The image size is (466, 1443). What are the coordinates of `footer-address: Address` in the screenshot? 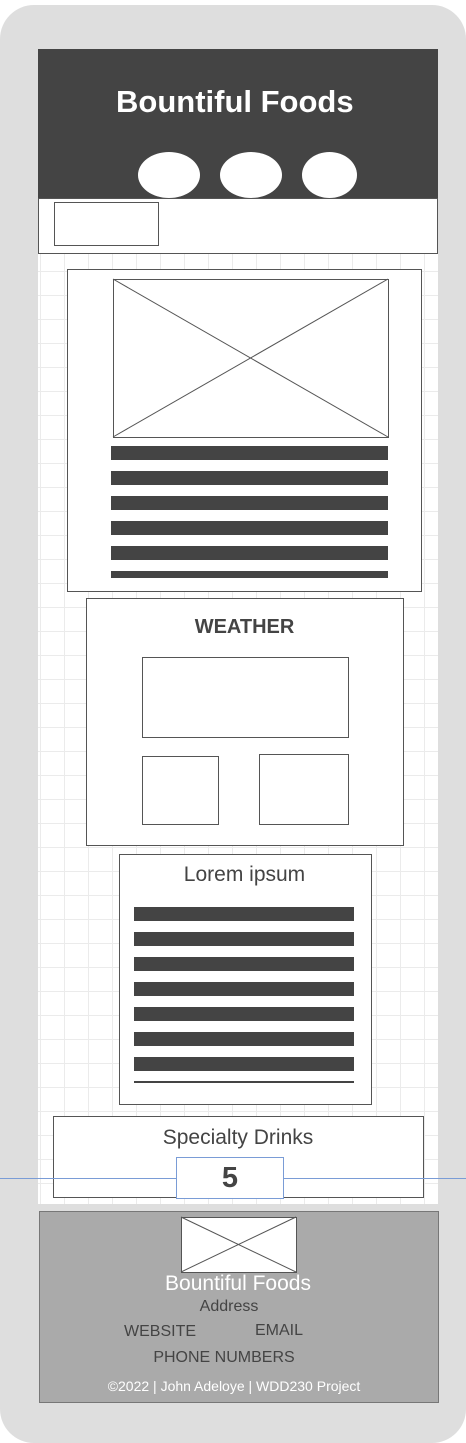 It's located at (229, 1306).